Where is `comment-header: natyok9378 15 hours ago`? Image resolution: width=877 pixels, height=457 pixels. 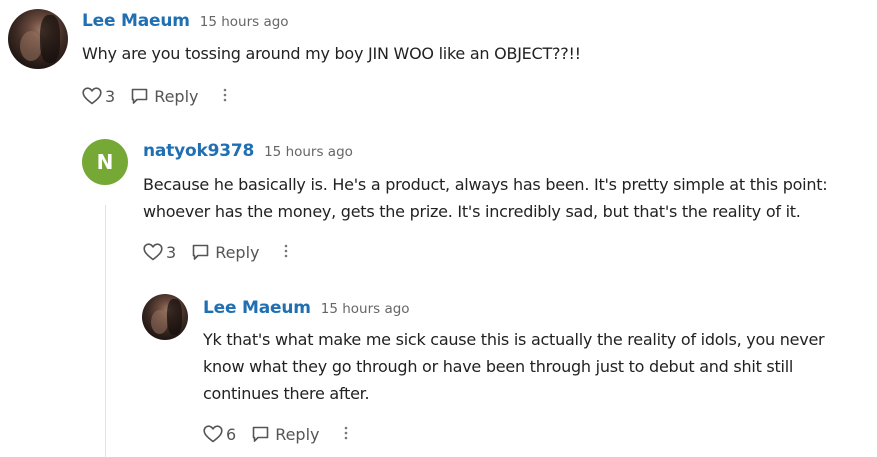
comment-header: natyok9378 15 hours ago is located at coordinates (248, 151).